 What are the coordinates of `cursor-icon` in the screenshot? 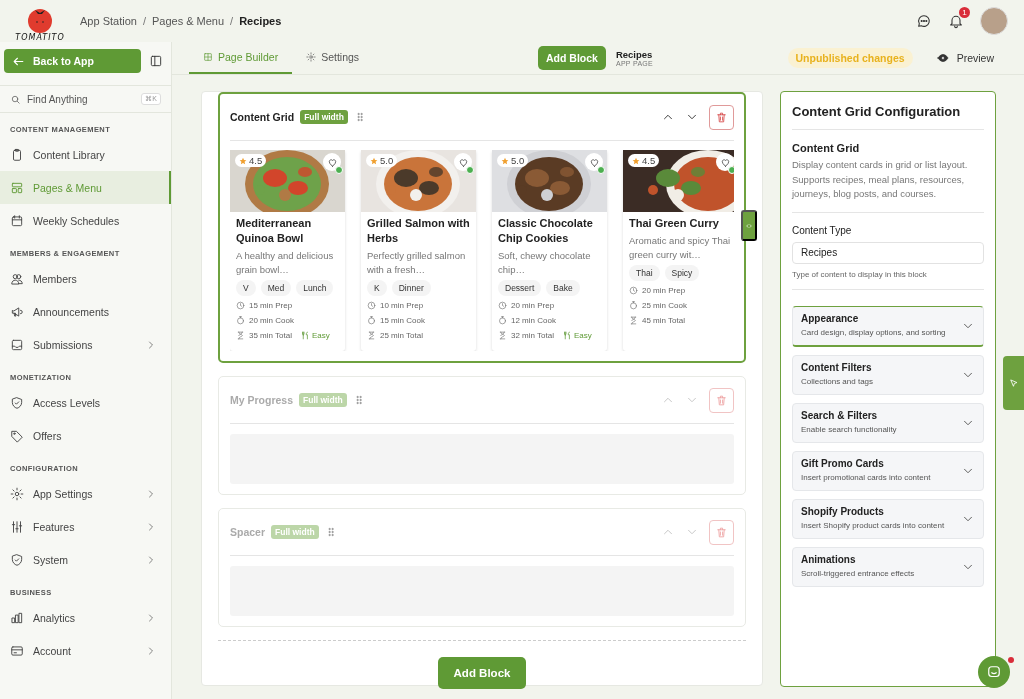 It's located at (1013, 383).